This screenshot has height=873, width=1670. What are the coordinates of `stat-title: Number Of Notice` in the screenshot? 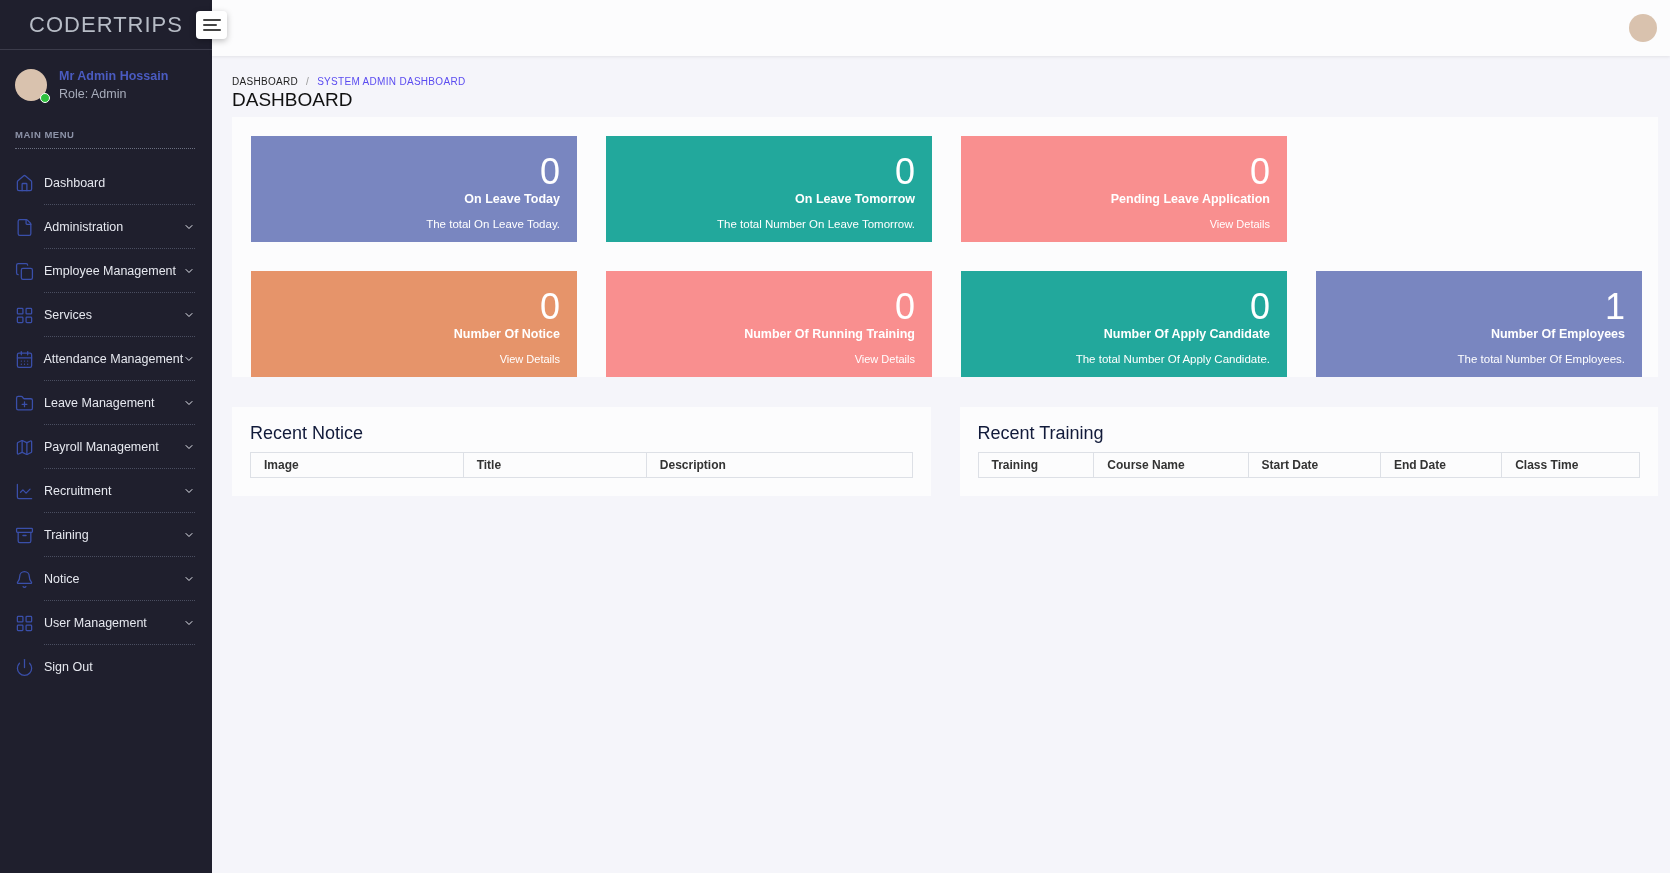 It's located at (506, 334).